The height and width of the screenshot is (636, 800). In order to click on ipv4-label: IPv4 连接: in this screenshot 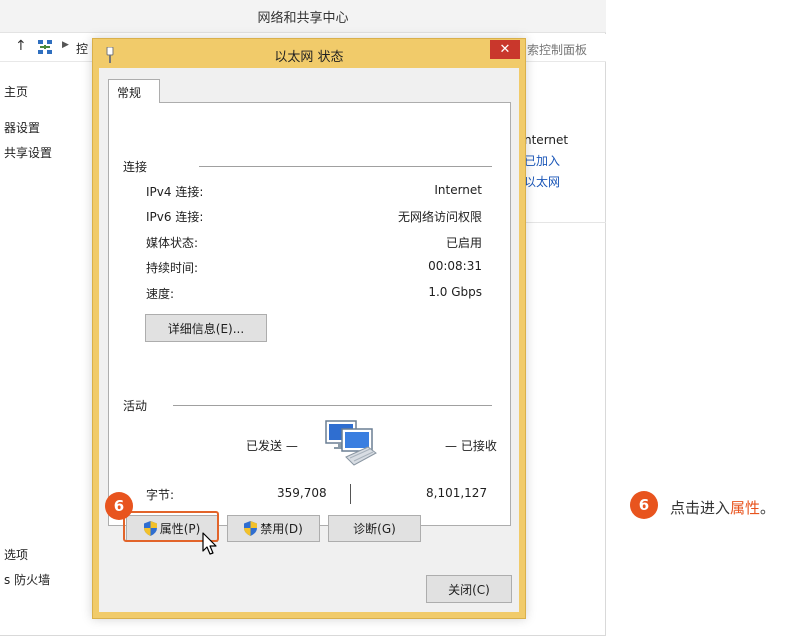, I will do `click(175, 192)`.